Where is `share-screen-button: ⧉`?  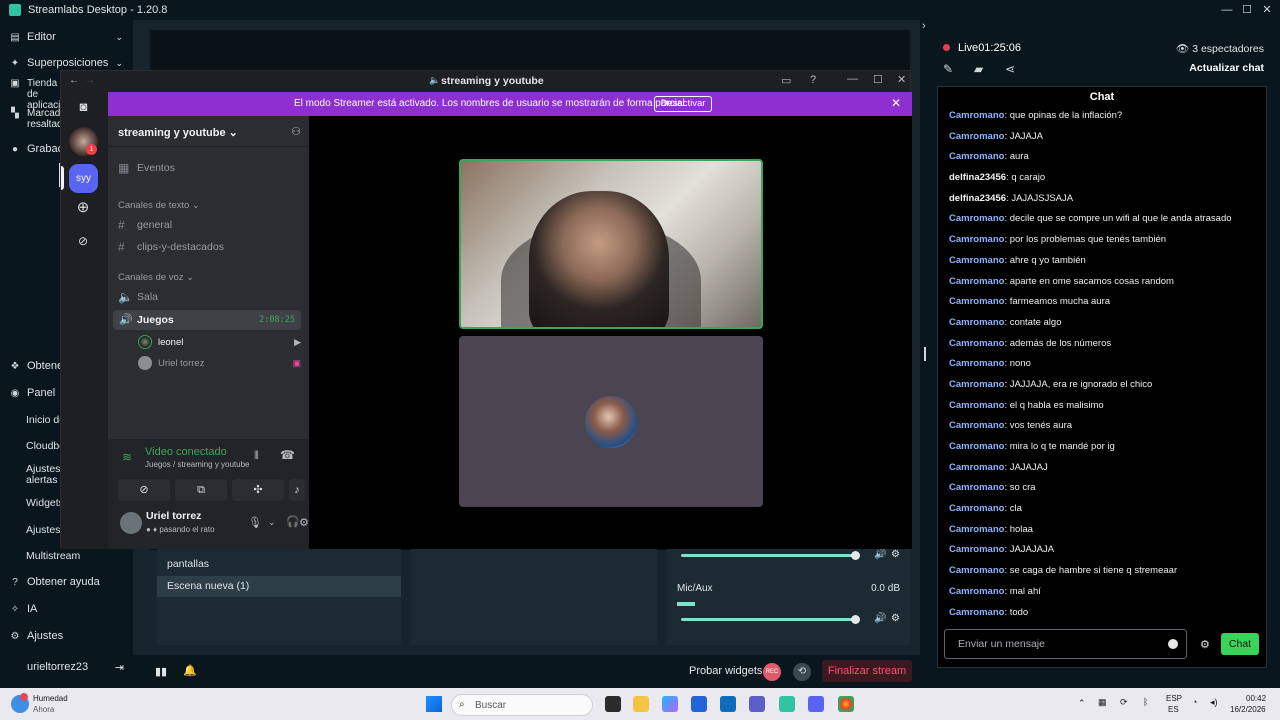 share-screen-button: ⧉ is located at coordinates (201, 490).